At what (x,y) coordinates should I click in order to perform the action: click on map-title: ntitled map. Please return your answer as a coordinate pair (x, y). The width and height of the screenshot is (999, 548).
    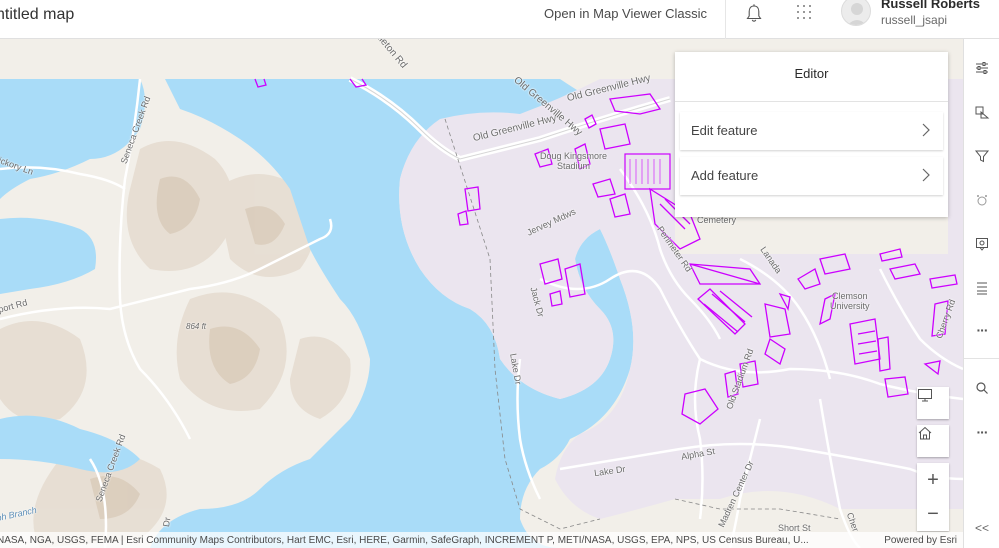
    Looking at the image, I should click on (37, 15).